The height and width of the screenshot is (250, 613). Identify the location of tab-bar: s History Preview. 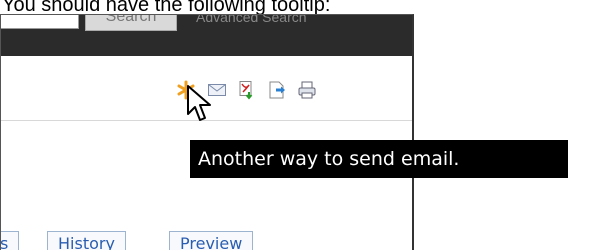
(206, 240).